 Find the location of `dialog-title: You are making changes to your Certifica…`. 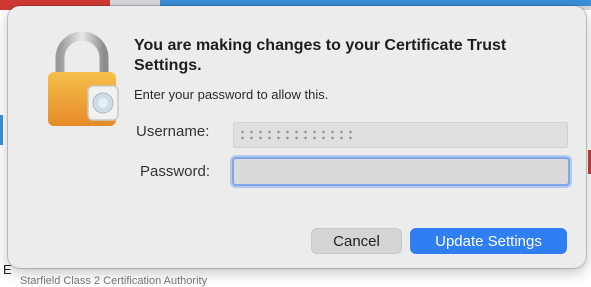

dialog-title: You are making changes to your Certifica… is located at coordinates (320, 55).